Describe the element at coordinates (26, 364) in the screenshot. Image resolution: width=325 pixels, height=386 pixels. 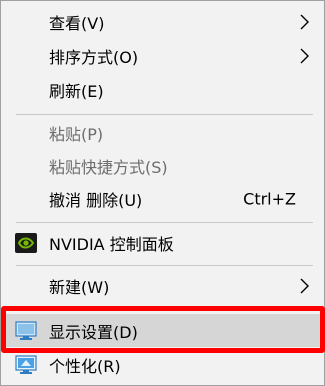
I see `personalize-icon` at that location.